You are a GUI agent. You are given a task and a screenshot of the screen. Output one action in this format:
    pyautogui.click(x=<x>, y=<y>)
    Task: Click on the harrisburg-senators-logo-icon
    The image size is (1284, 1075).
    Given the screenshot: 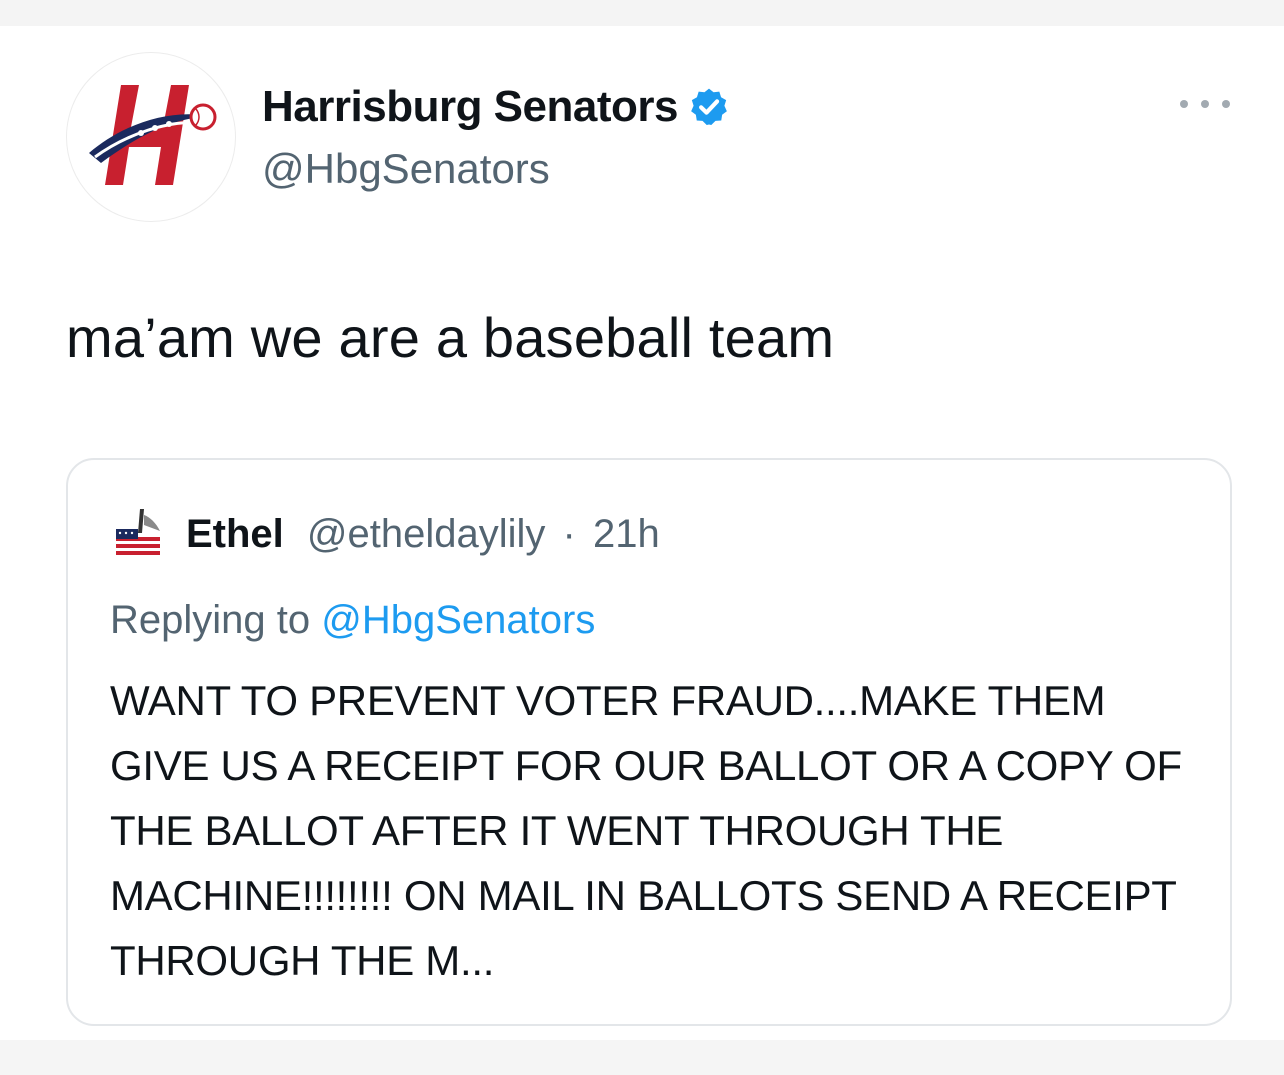 What is the action you would take?
    pyautogui.click(x=153, y=135)
    